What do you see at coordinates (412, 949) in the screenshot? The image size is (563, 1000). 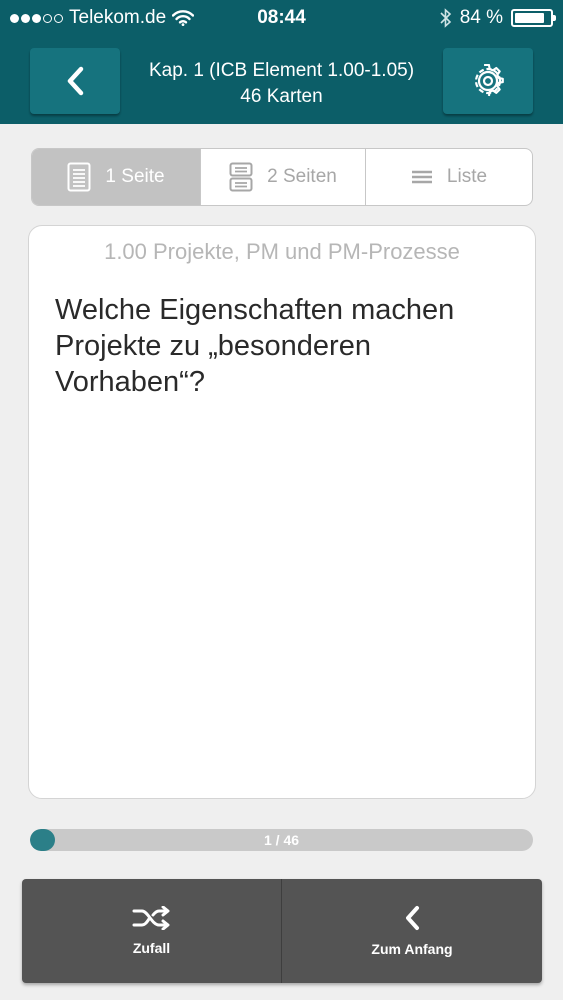 I see `restart-label: Zum Anfang` at bounding box center [412, 949].